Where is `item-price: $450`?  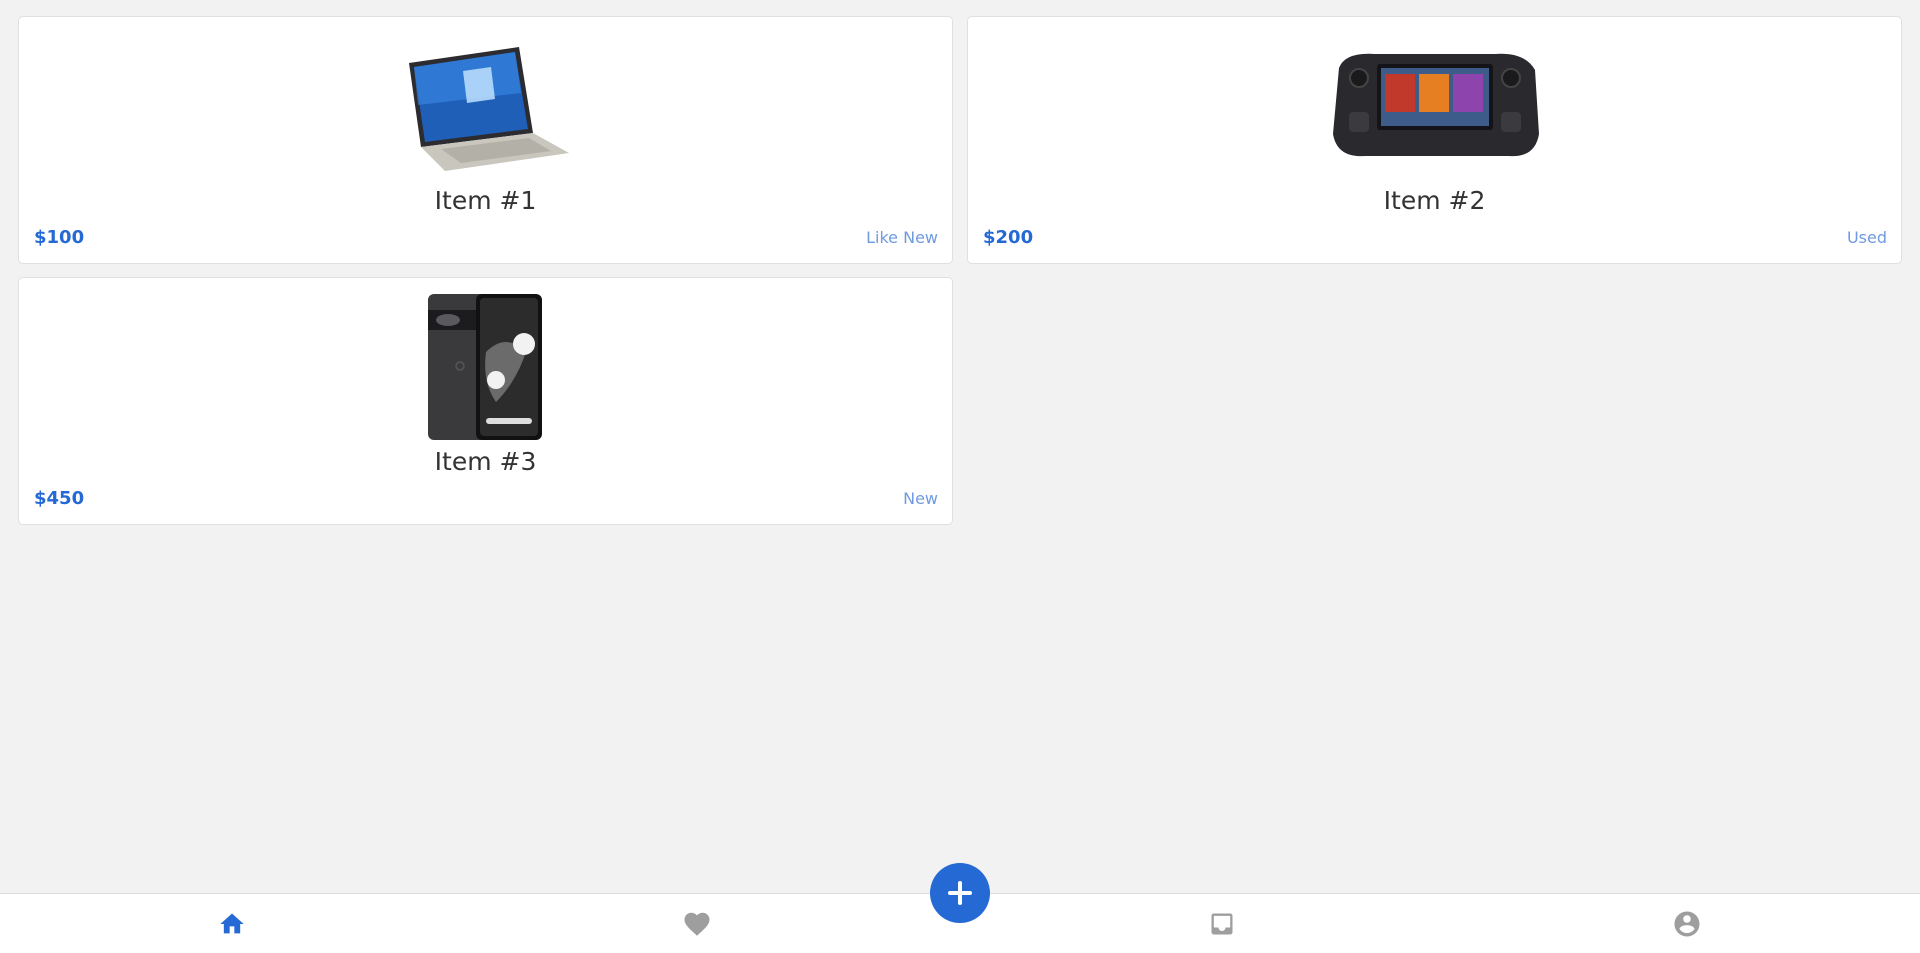 item-price: $450 is located at coordinates (59, 498).